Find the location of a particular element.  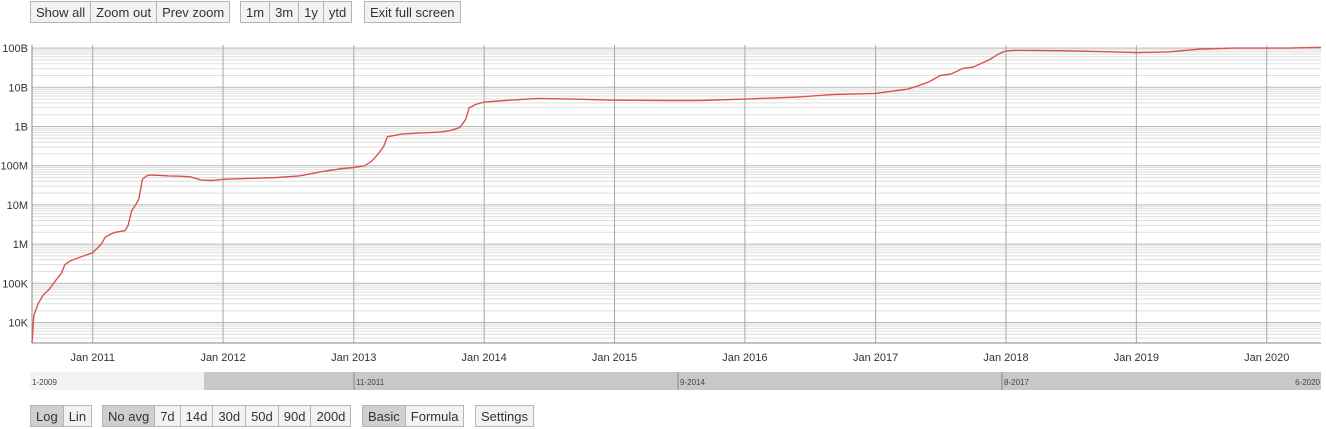

y-tick-label: 10K is located at coordinates (18, 324).